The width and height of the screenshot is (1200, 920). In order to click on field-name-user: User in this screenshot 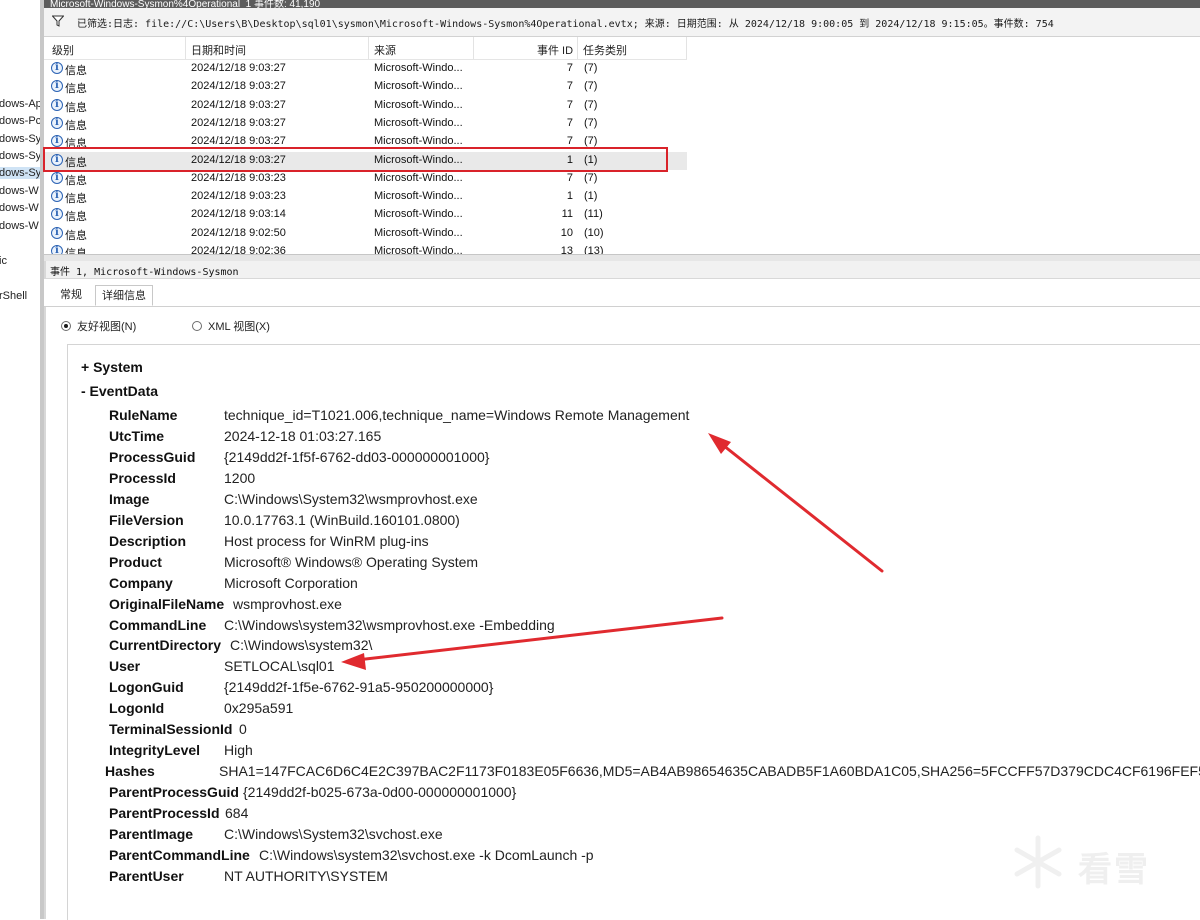, I will do `click(125, 666)`.